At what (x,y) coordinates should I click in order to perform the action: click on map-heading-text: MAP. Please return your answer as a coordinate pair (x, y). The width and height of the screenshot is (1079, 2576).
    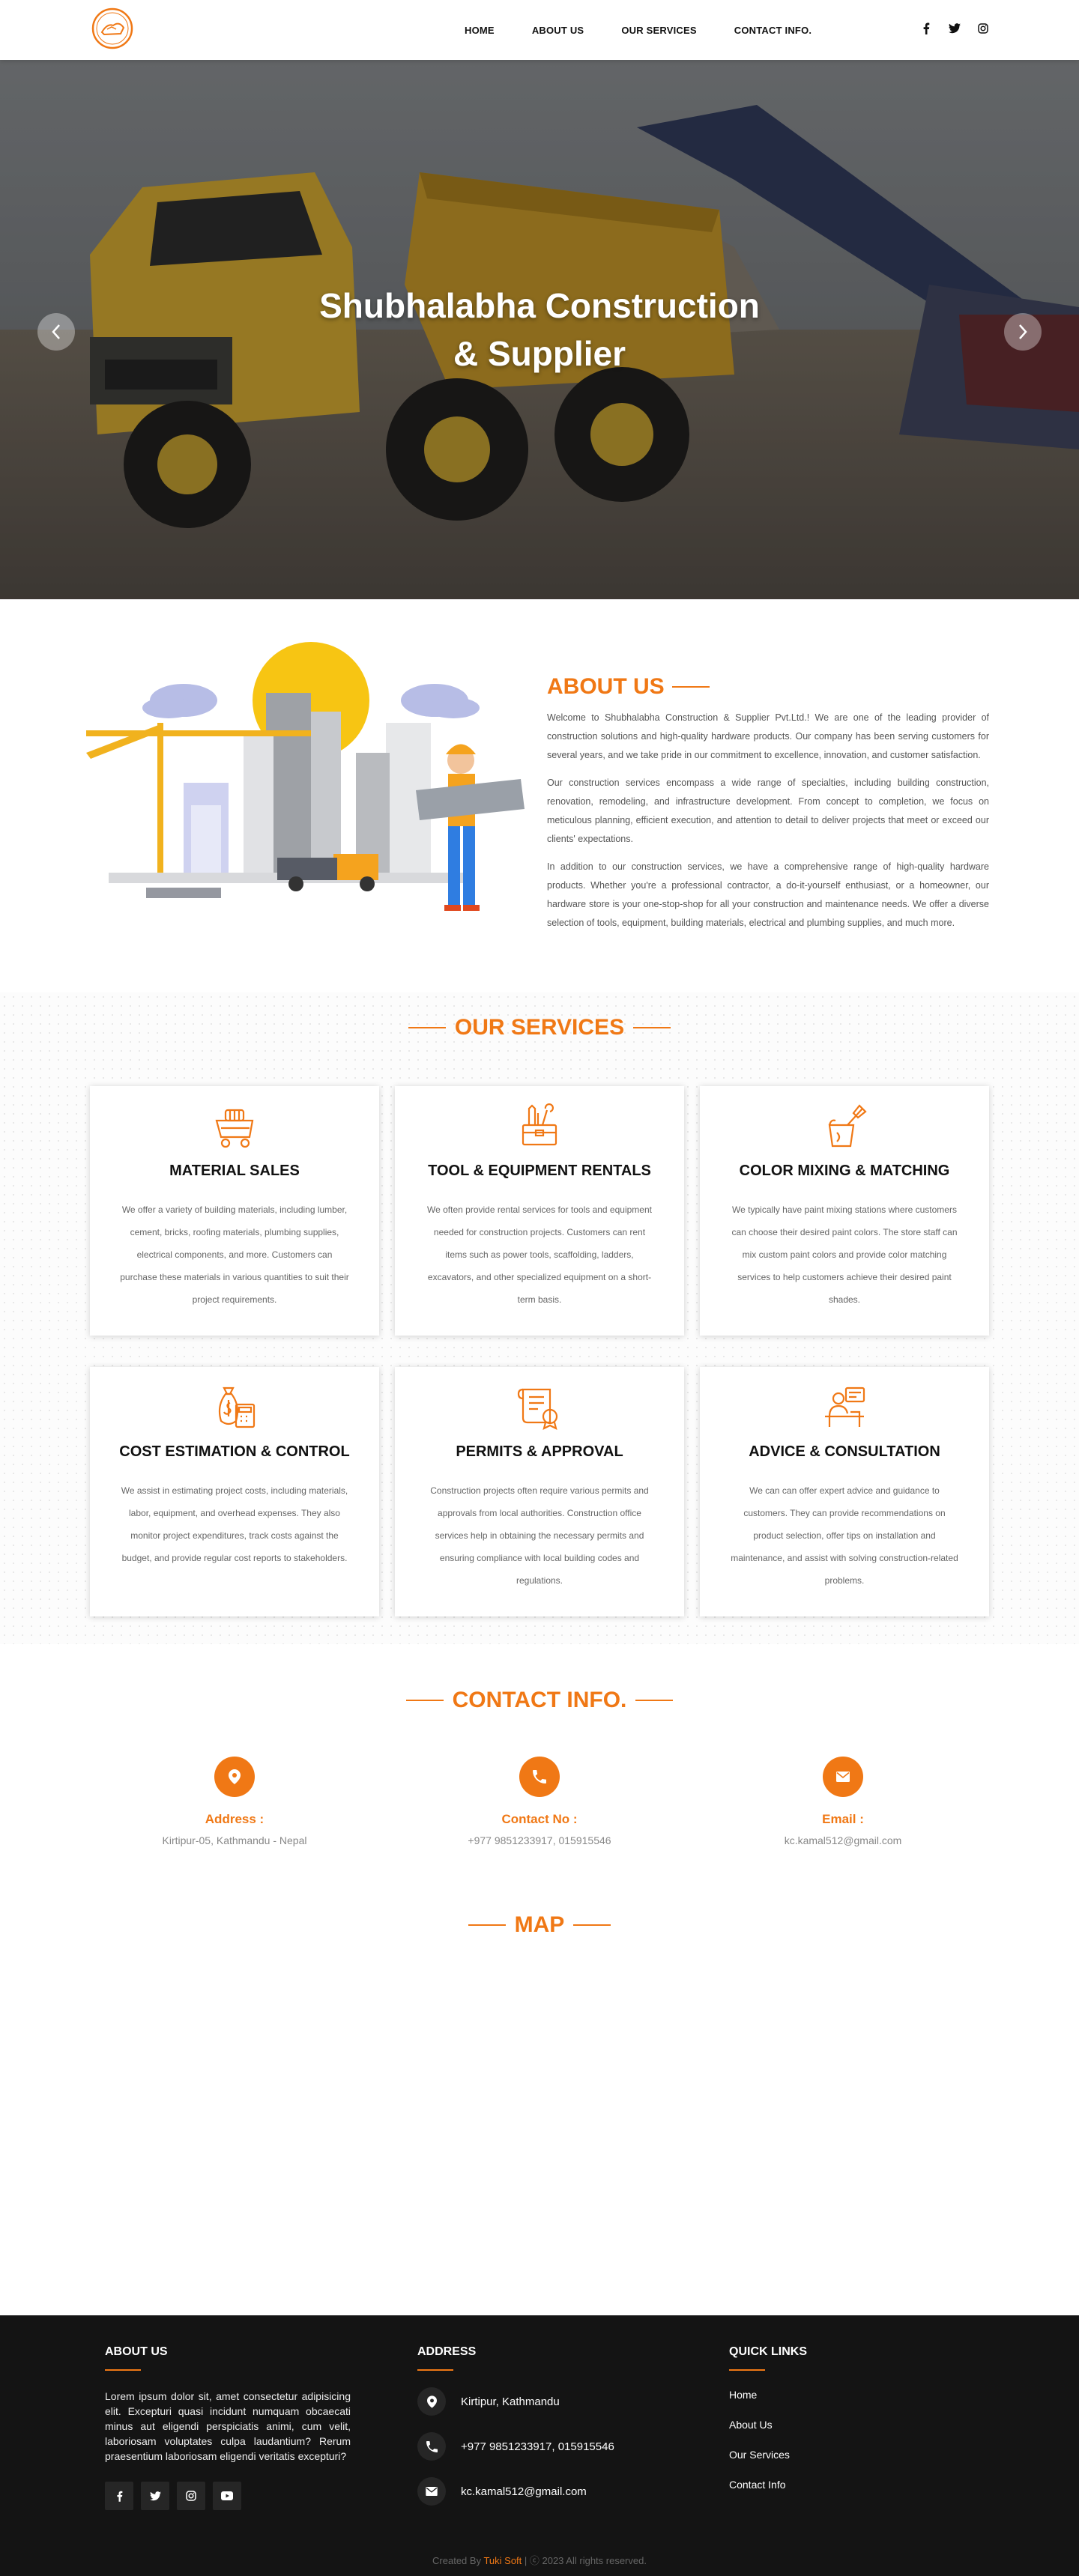
    Looking at the image, I should click on (539, 1924).